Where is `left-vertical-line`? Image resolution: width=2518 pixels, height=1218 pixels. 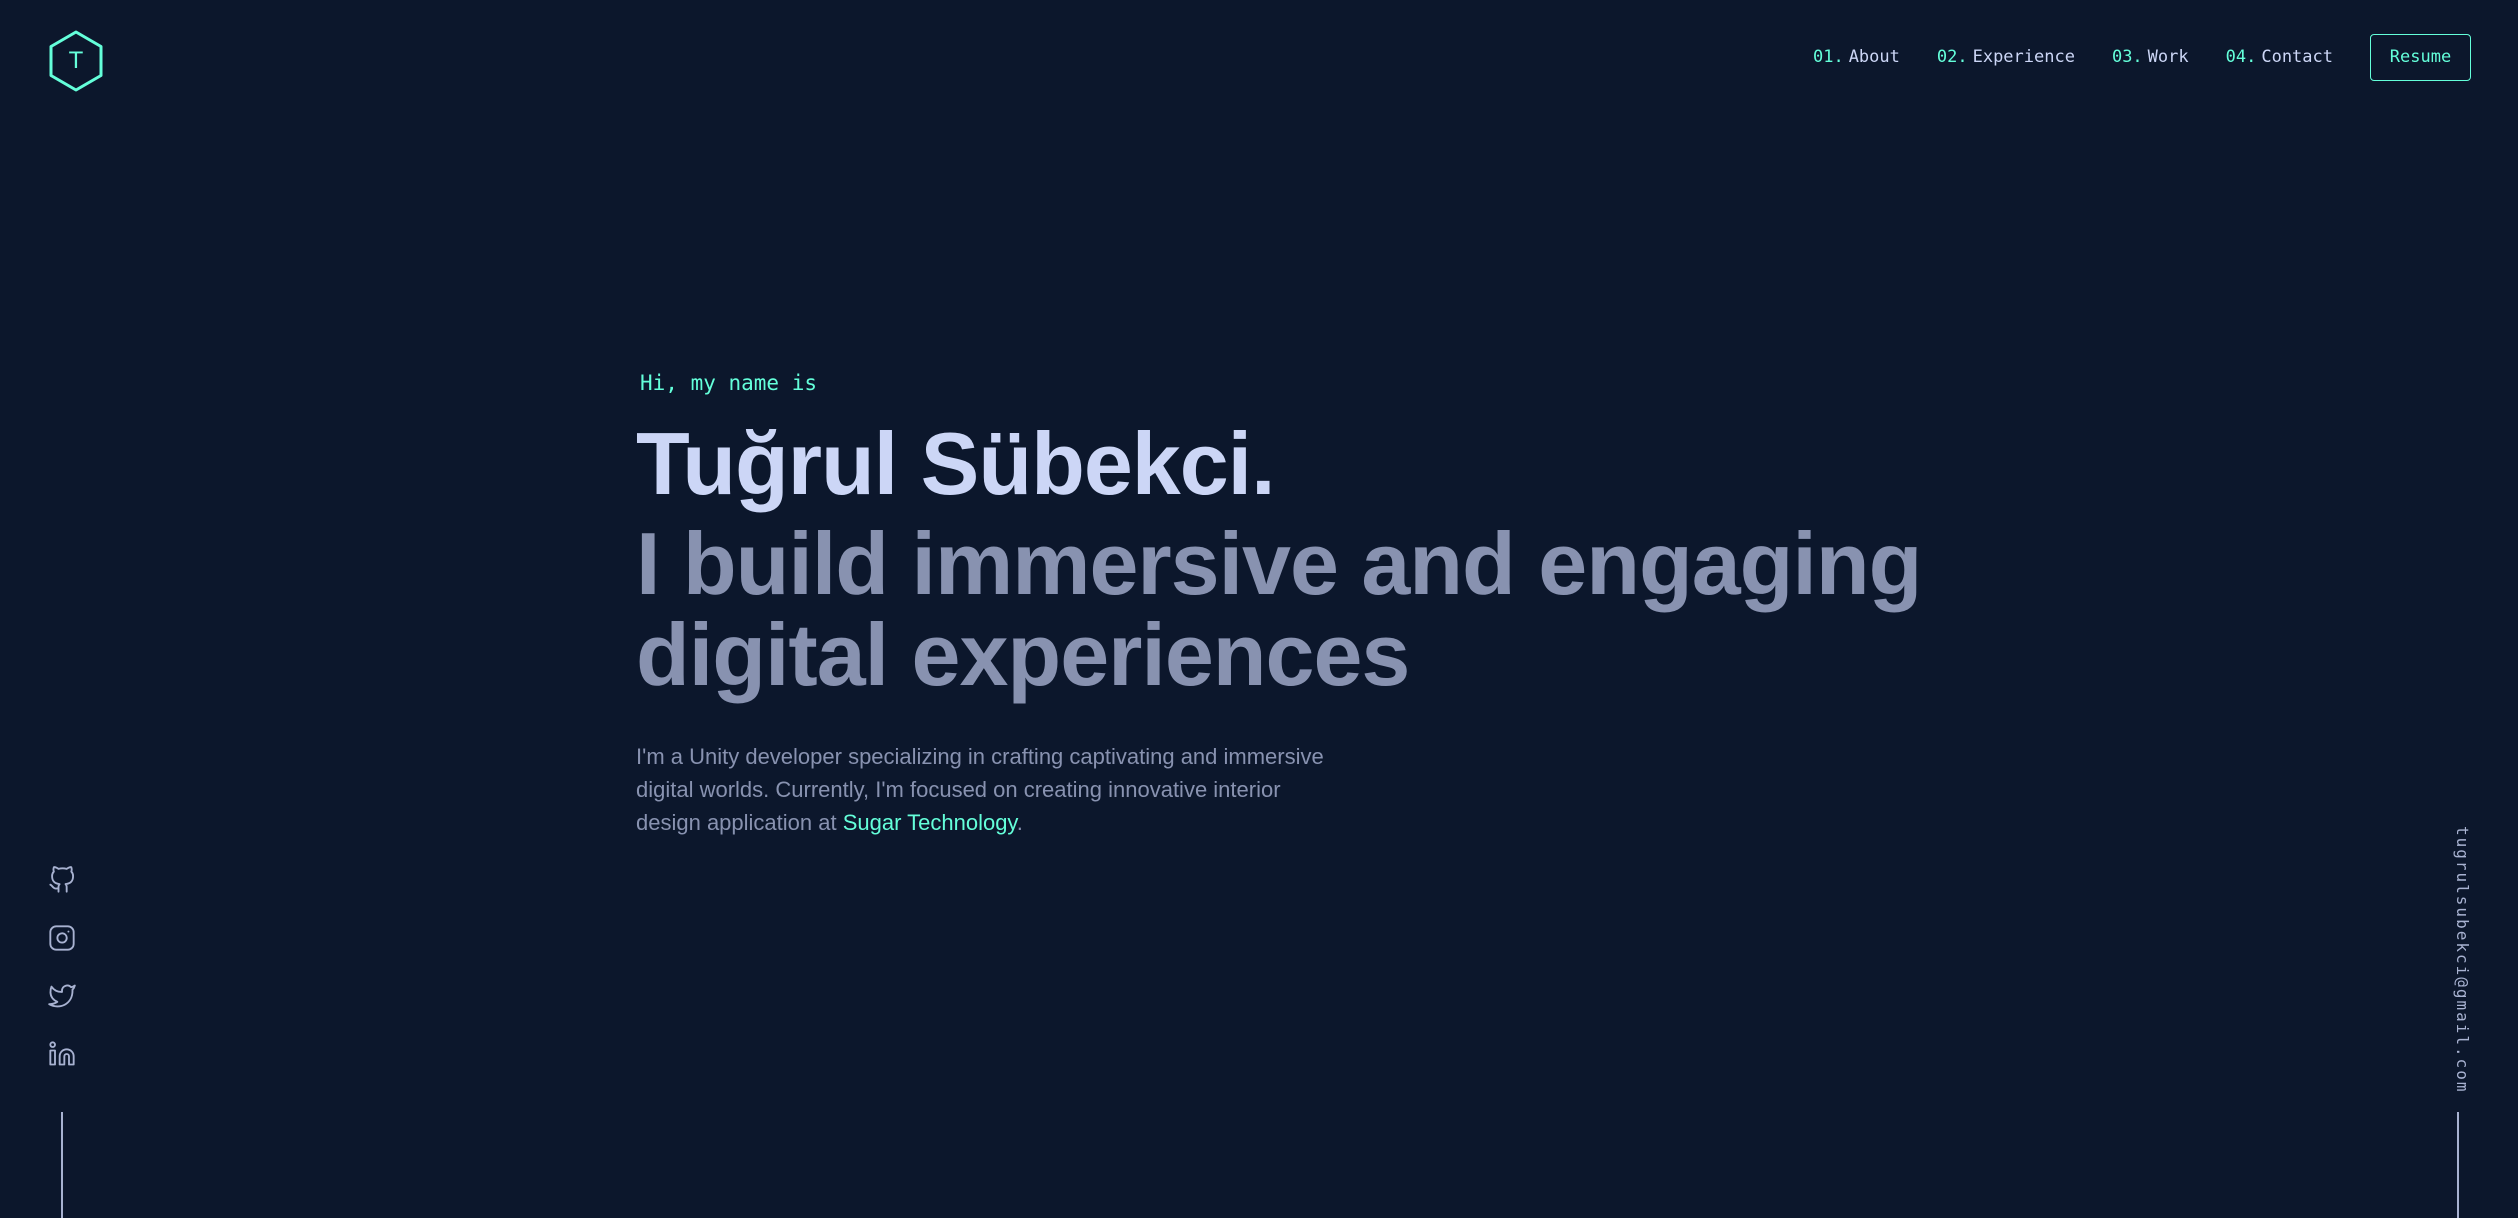
left-vertical-line is located at coordinates (62, 1165).